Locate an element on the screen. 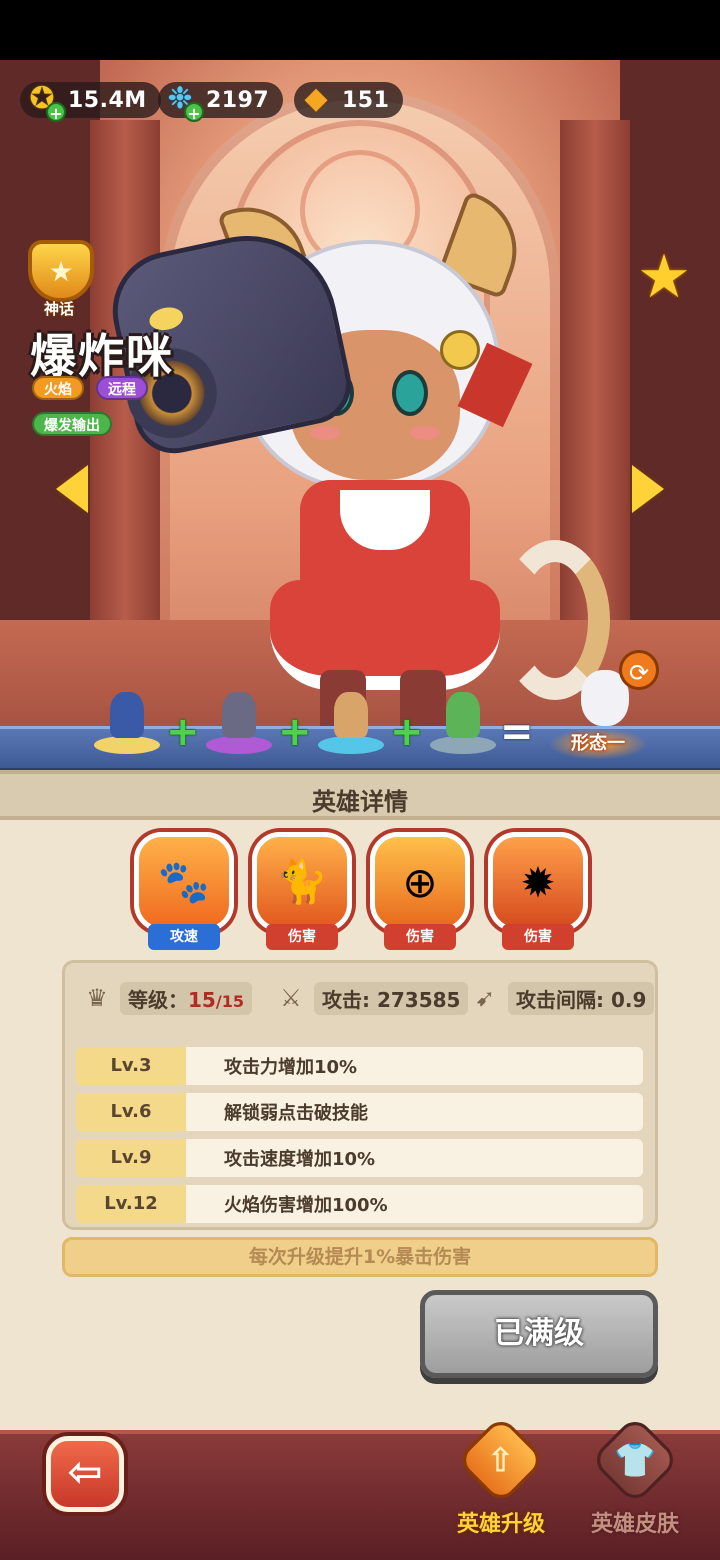  skill-black-cat: 🐈 伤害 is located at coordinates (302, 891).